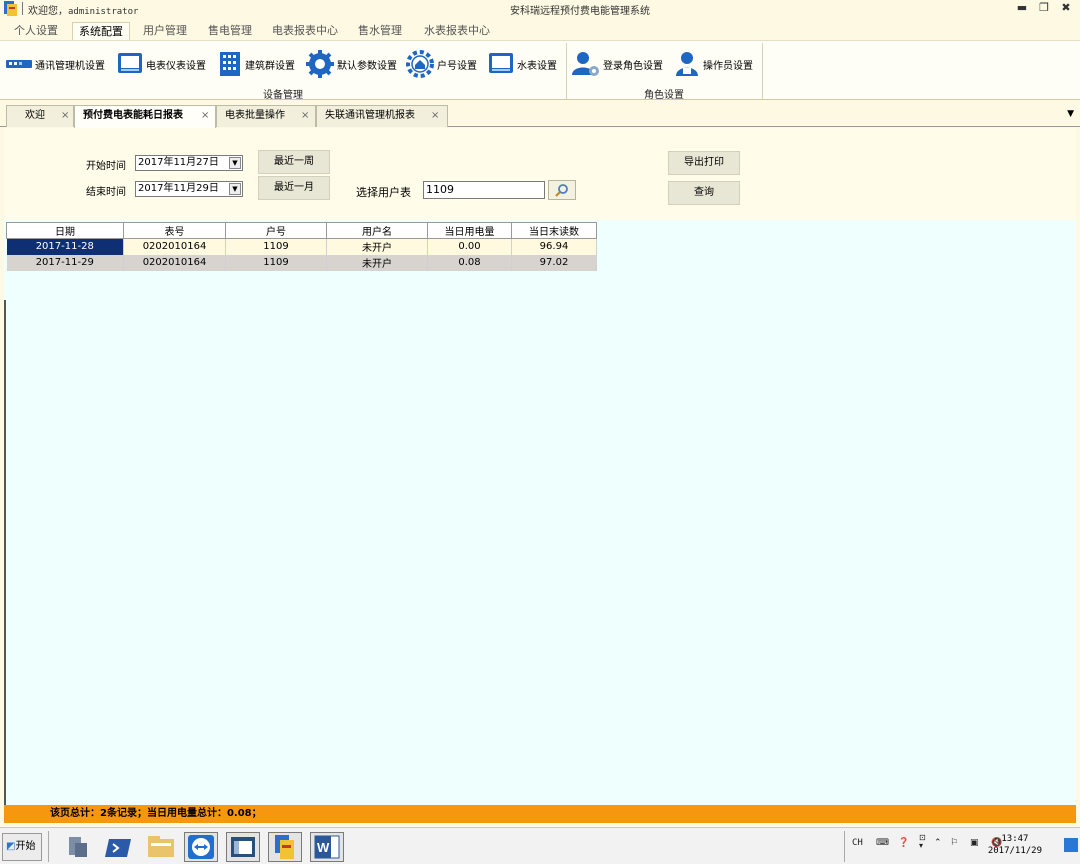  Describe the element at coordinates (145, 116) in the screenshot. I see `tab-prepaid-meter-daily-report: 预付费电表能耗日报表 ×` at that location.